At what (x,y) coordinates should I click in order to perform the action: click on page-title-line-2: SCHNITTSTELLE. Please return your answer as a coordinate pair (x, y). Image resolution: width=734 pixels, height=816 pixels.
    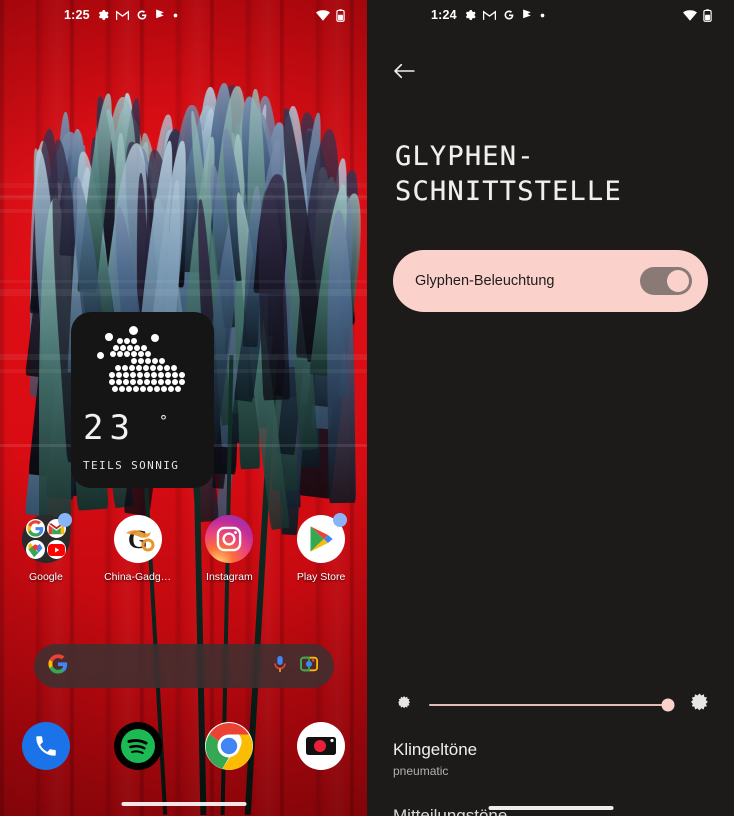
    Looking at the image, I should click on (508, 191).